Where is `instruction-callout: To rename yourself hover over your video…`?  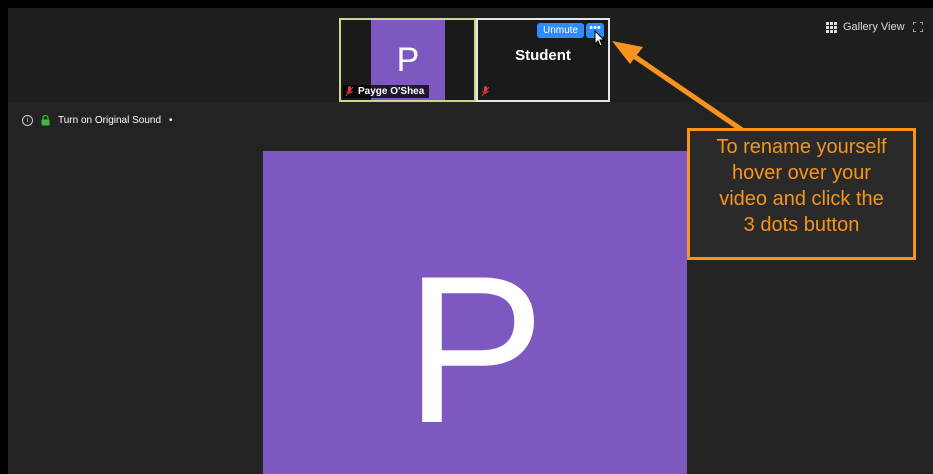
instruction-callout: To rename yourself hover over your video… is located at coordinates (801, 194).